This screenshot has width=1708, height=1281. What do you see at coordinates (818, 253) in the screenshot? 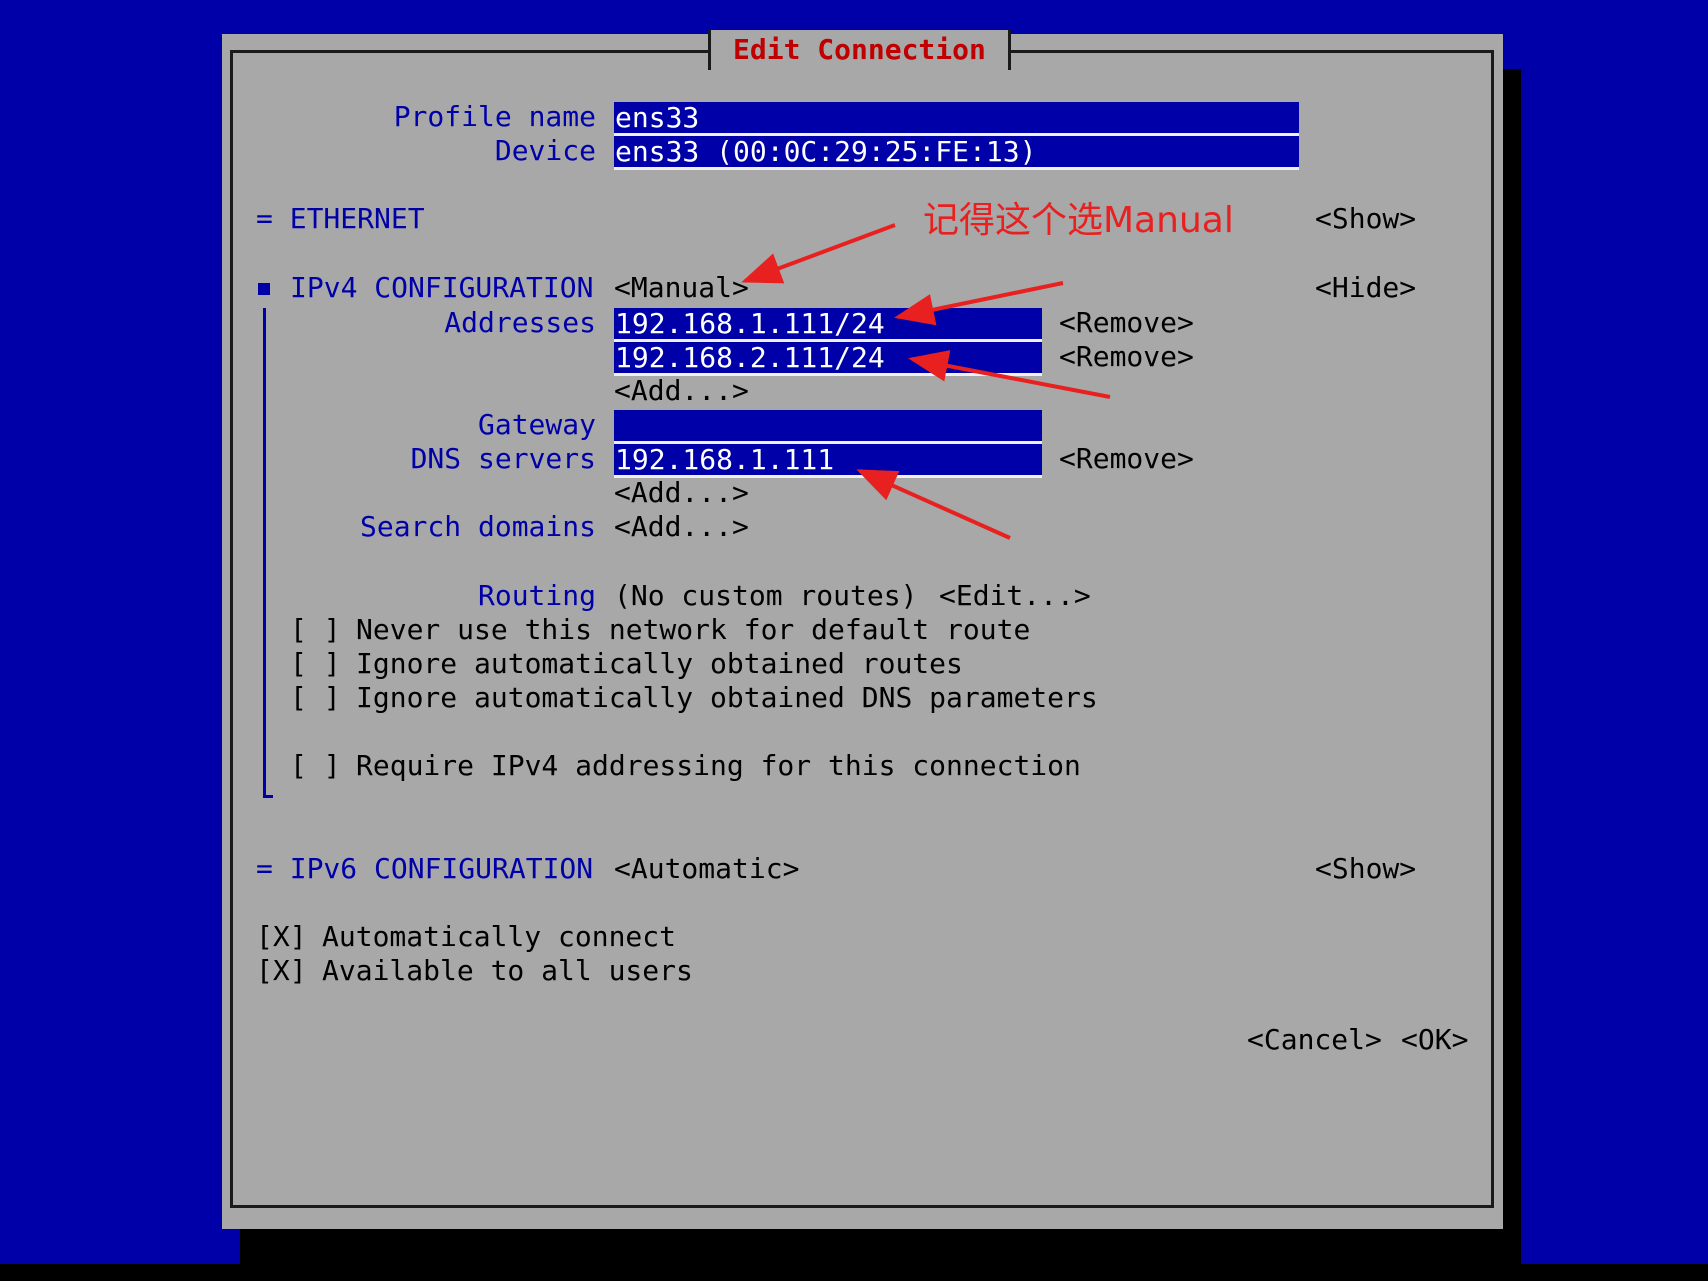
I see `arrow-to-manual` at bounding box center [818, 253].